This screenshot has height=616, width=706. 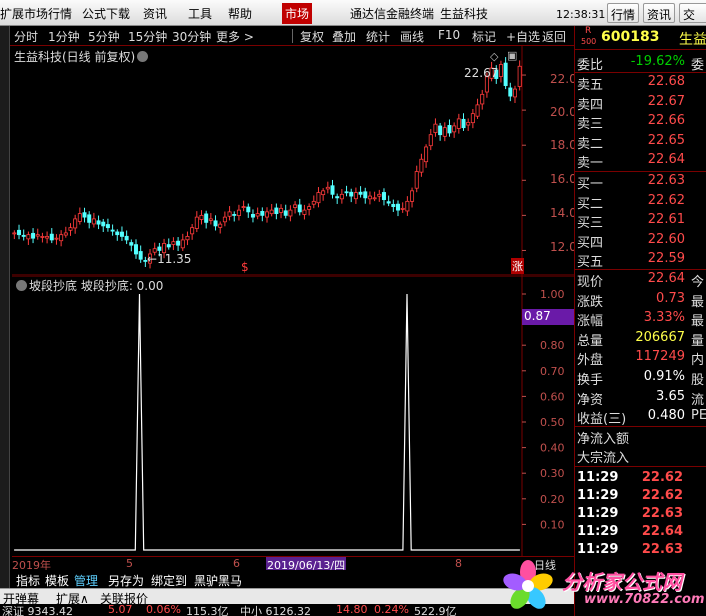 What do you see at coordinates (666, 160) in the screenshot?
I see `row-value: 22.64` at bounding box center [666, 160].